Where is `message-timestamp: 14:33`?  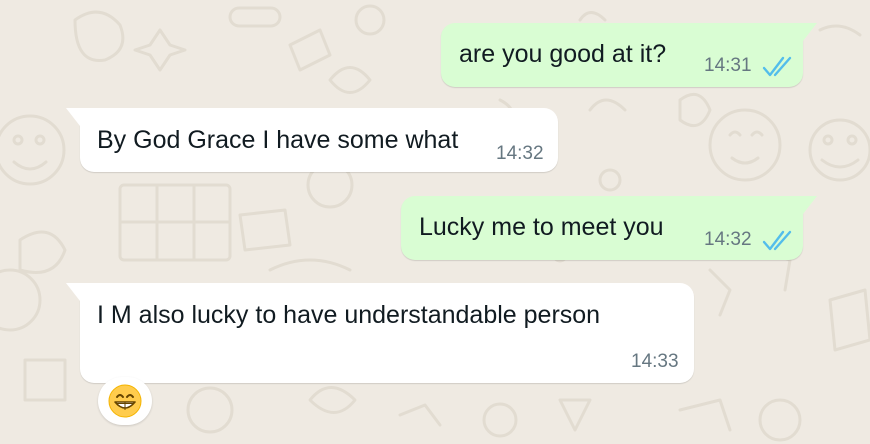 message-timestamp: 14:33 is located at coordinates (655, 361).